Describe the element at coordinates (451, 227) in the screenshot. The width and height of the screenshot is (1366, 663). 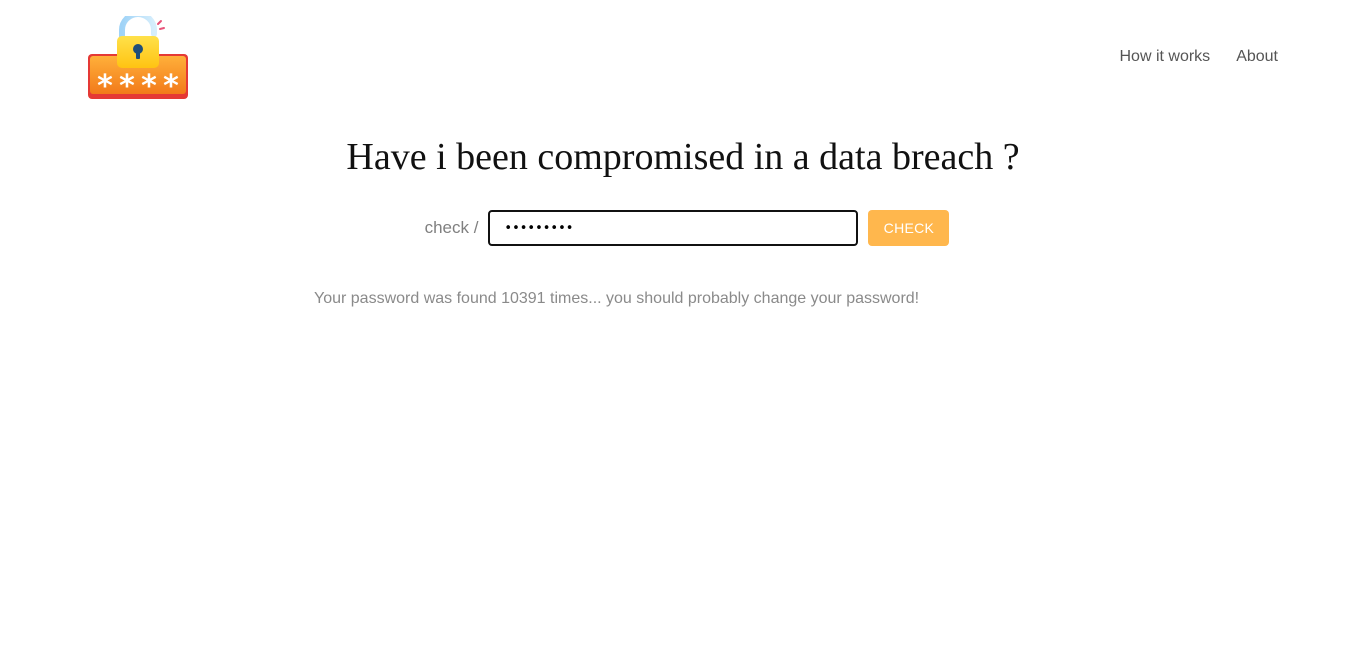
I see `check-label: check /` at that location.